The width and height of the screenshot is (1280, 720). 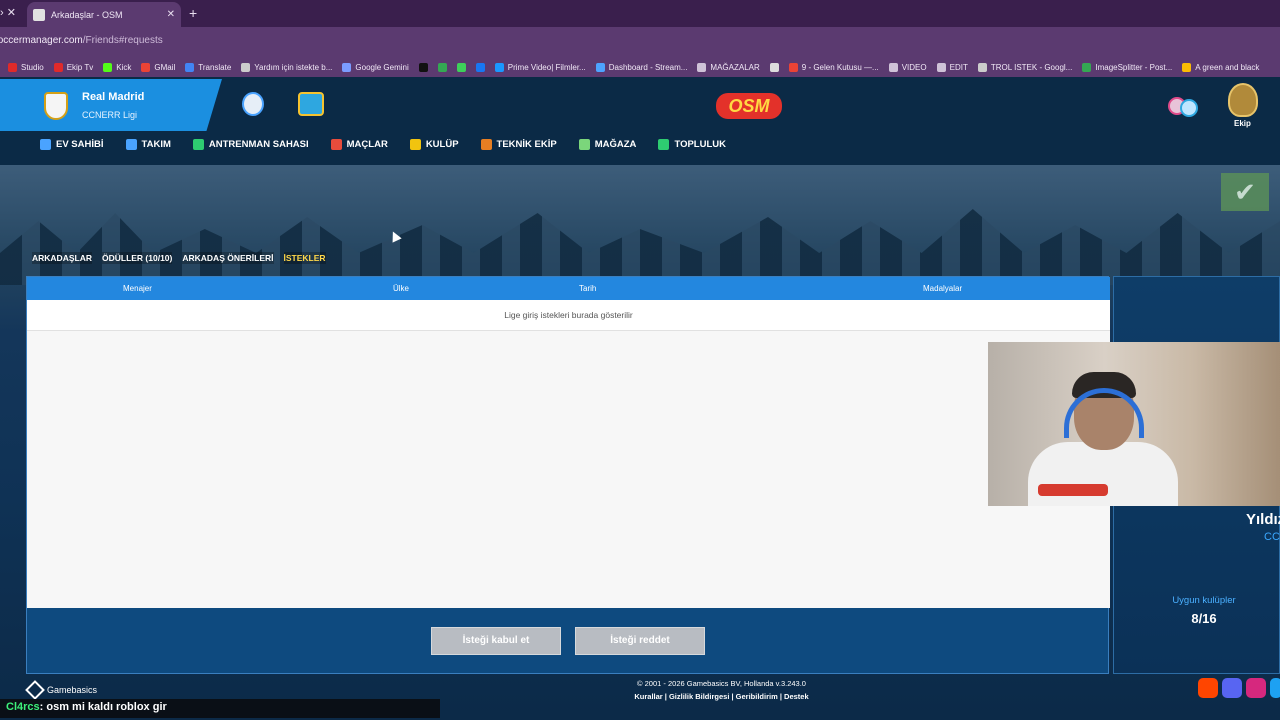 What do you see at coordinates (80, 67) in the screenshot?
I see `bookmark-label: Ekip Tv` at bounding box center [80, 67].